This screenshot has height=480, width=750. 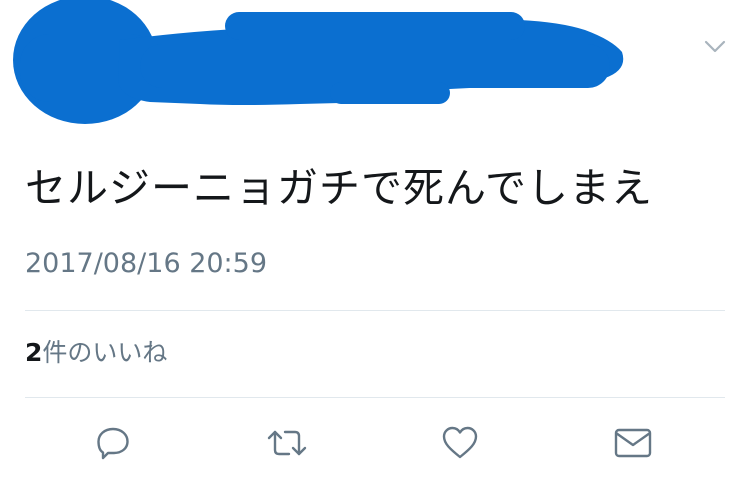 I want to click on reply-button, so click(x=113, y=443).